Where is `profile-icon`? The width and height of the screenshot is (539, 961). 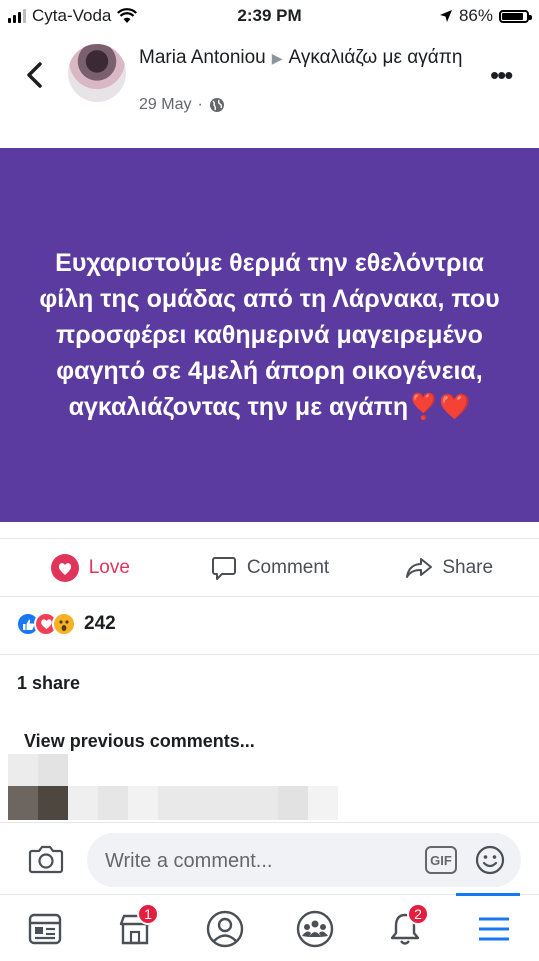
profile-icon is located at coordinates (225, 929).